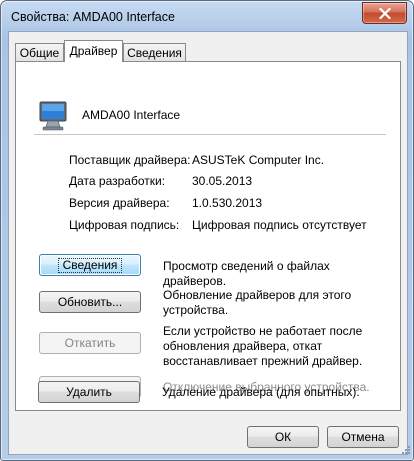 The width and height of the screenshot is (414, 461). Describe the element at coordinates (210, 134) in the screenshot. I see `divider-top` at that location.